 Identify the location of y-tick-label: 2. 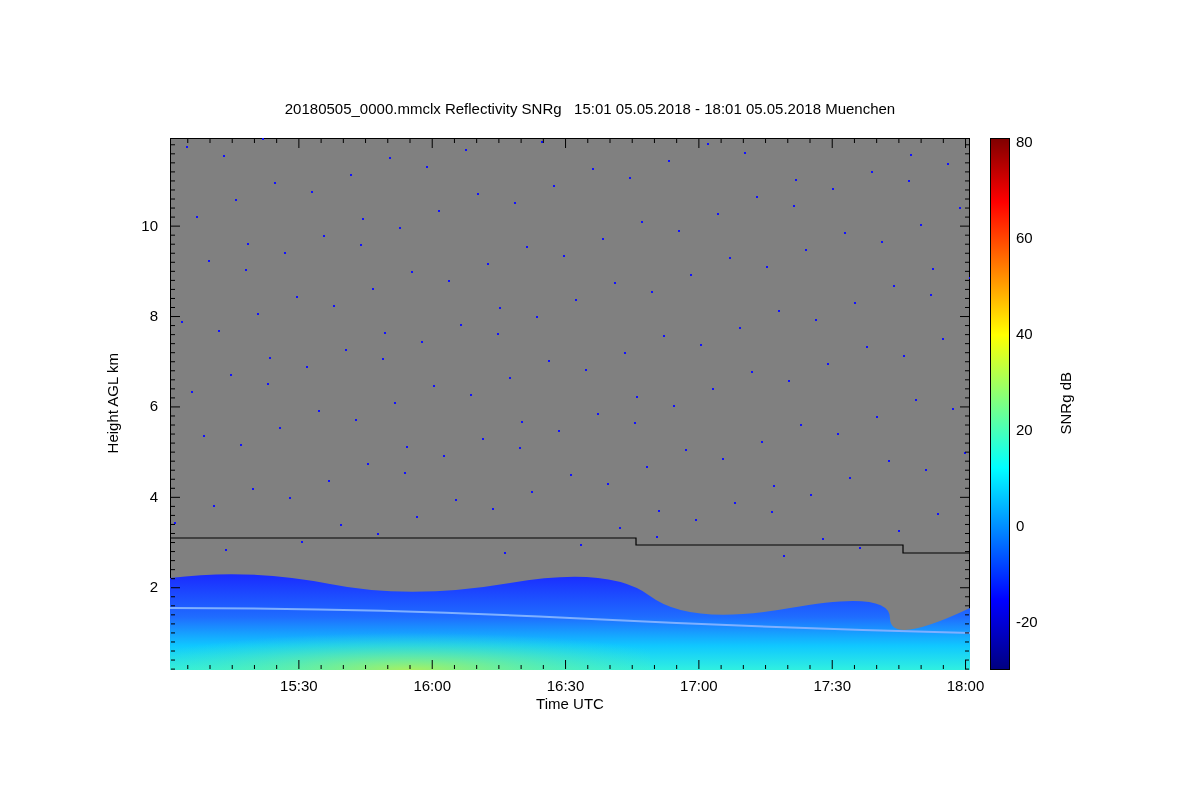
(153, 587).